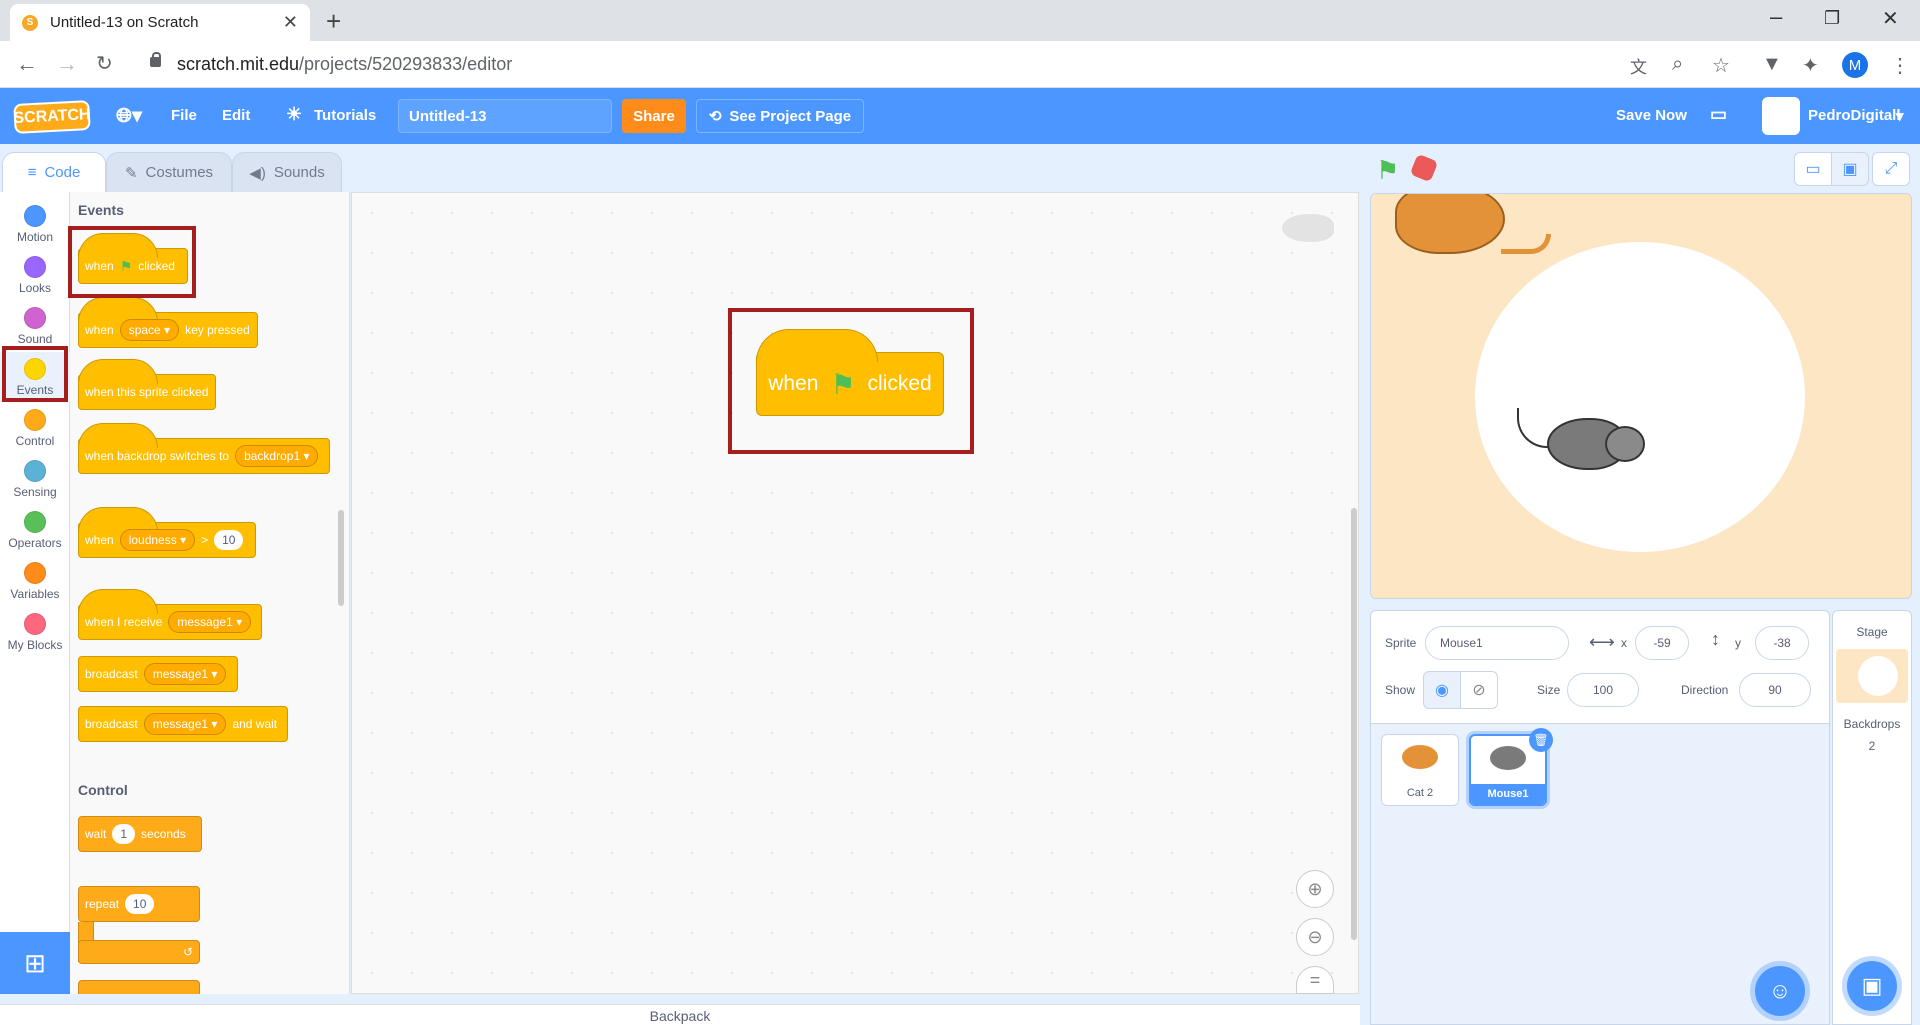 Image resolution: width=1920 pixels, height=1025 pixels. I want to click on browser-tab: S Untitled-13 on Scratch ✕, so click(160, 22).